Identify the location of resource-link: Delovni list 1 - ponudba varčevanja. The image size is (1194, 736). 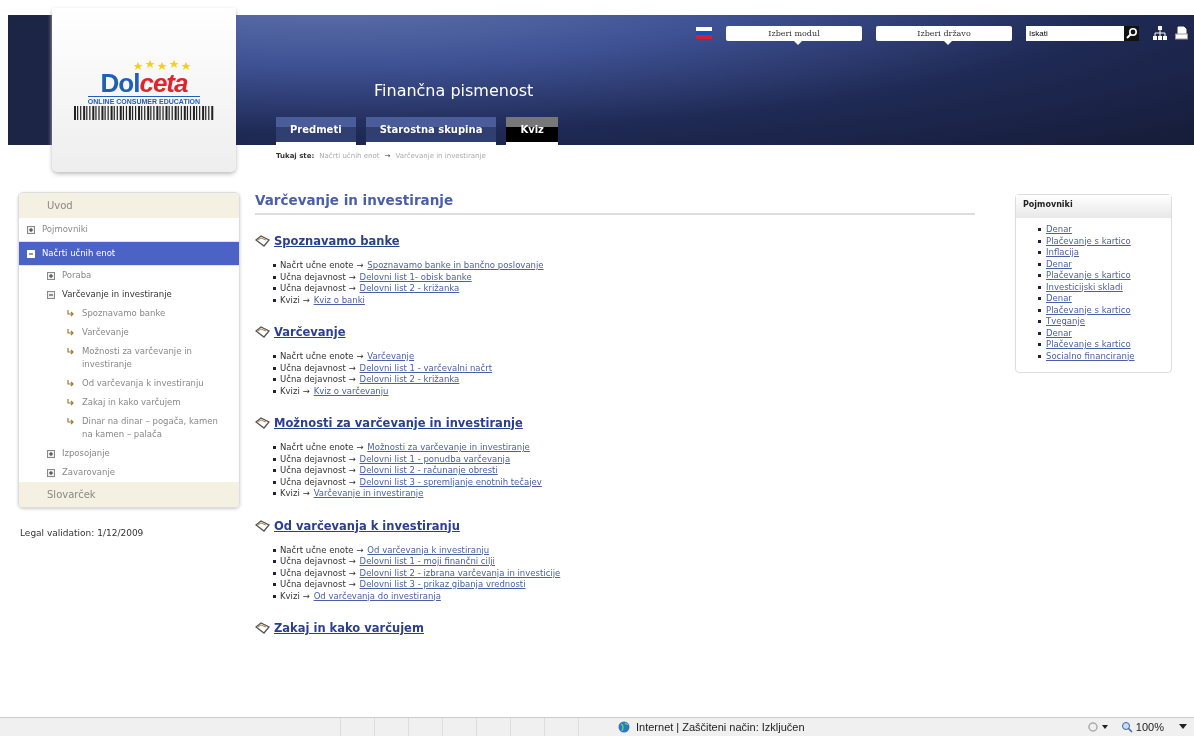
(435, 459).